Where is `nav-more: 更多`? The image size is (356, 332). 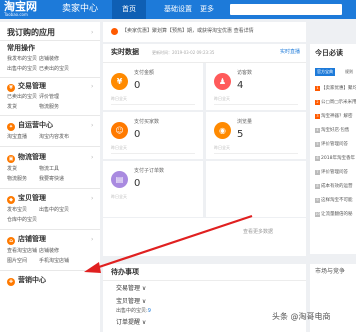 nav-more: 更多 is located at coordinates (207, 9).